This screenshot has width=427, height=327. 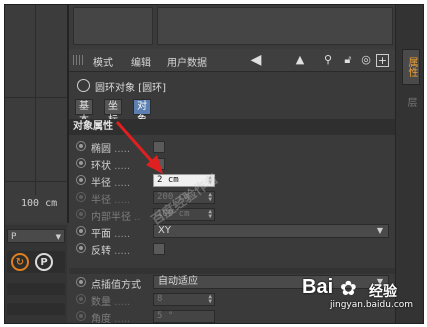 What do you see at coordinates (318, 287) in the screenshot?
I see `baidu-logo: Bai` at bounding box center [318, 287].